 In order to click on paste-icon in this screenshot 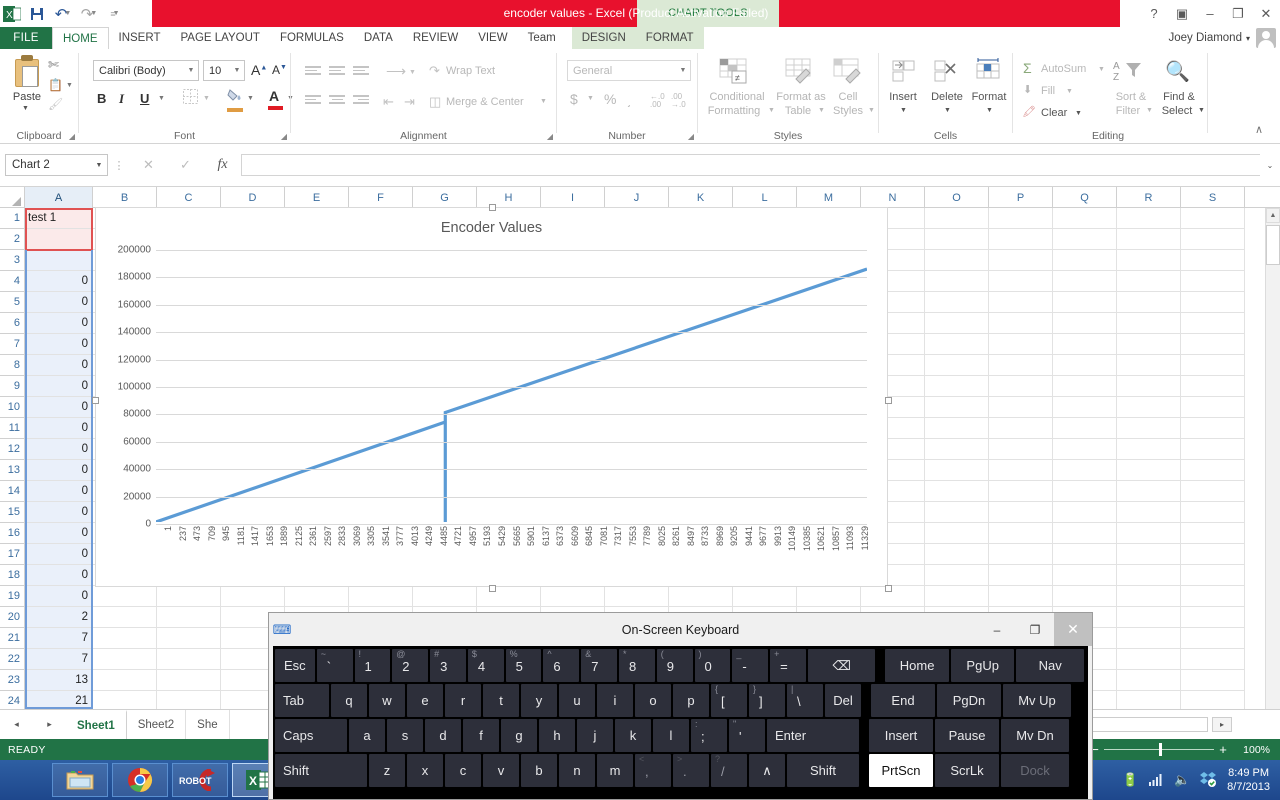, I will do `click(27, 72)`.